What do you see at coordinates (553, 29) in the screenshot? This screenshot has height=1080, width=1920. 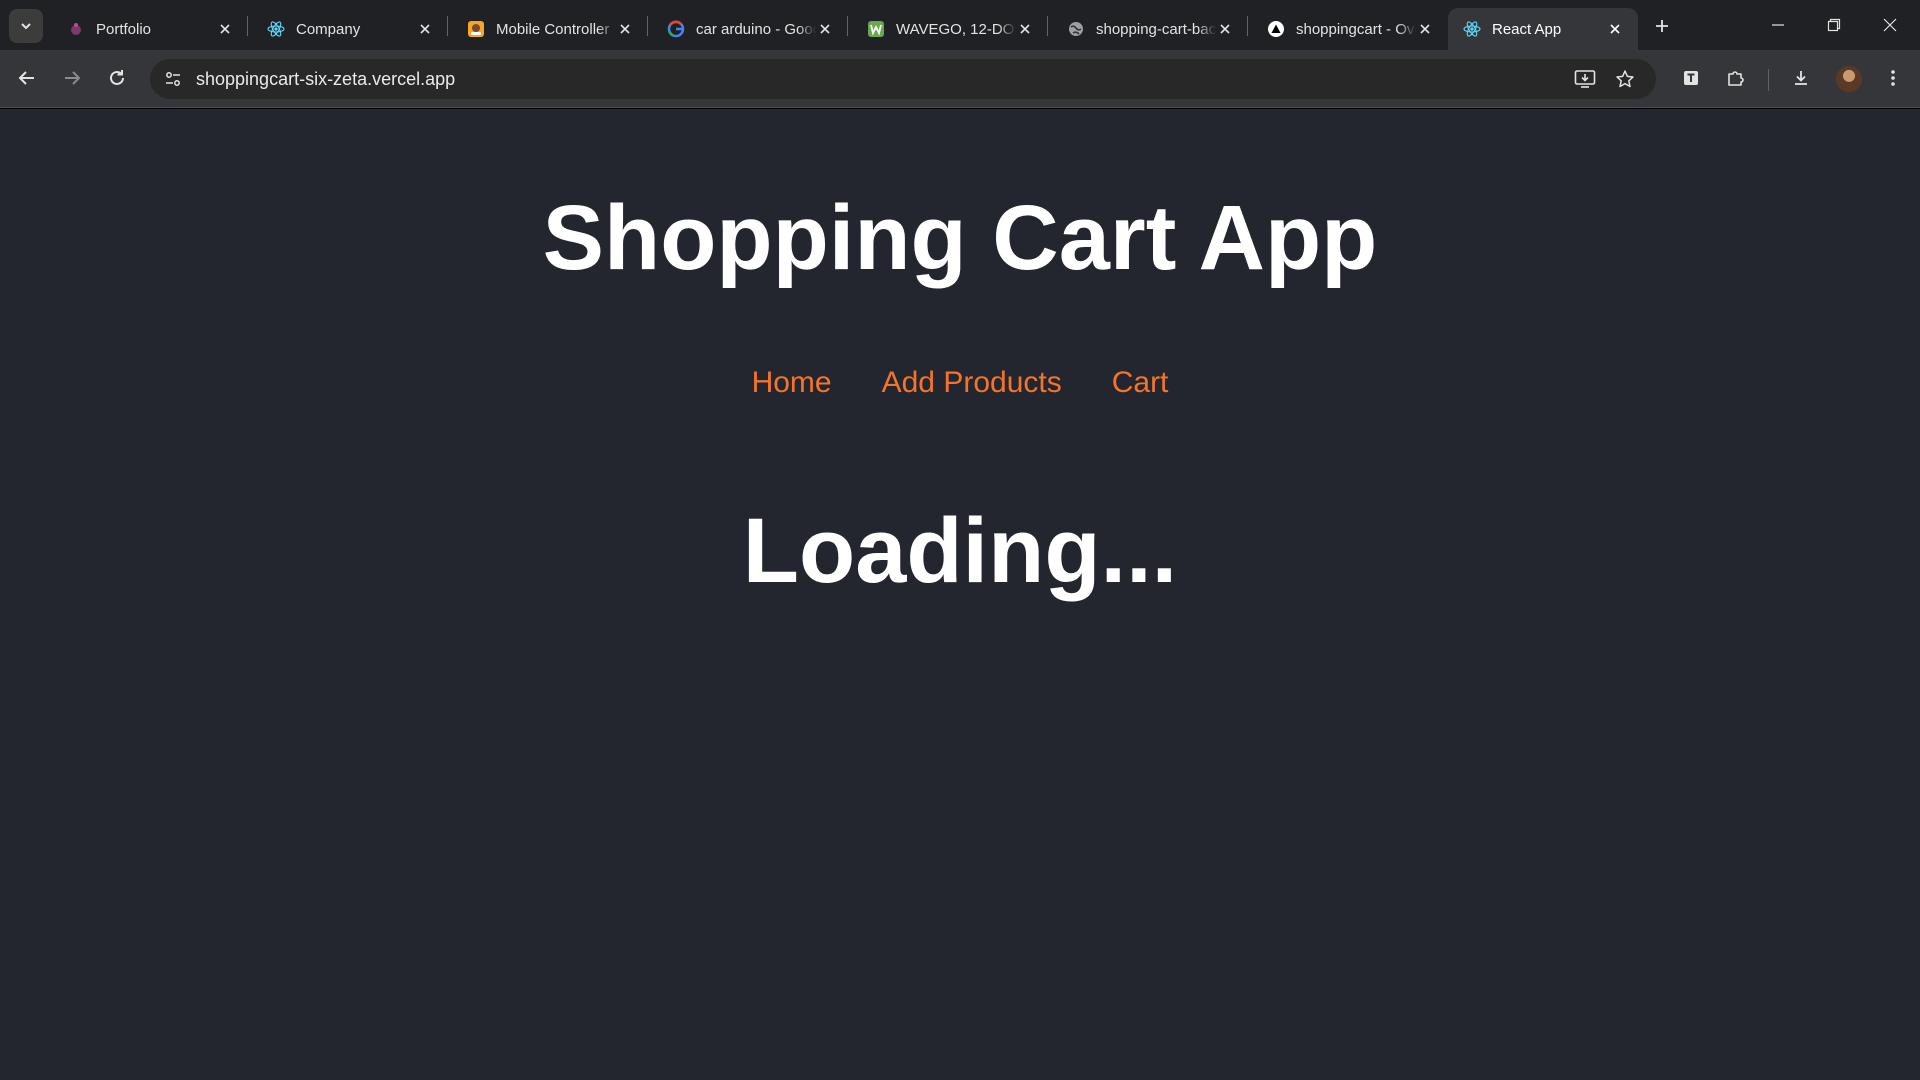 I see `tab-title: Mobile Controller` at bounding box center [553, 29].